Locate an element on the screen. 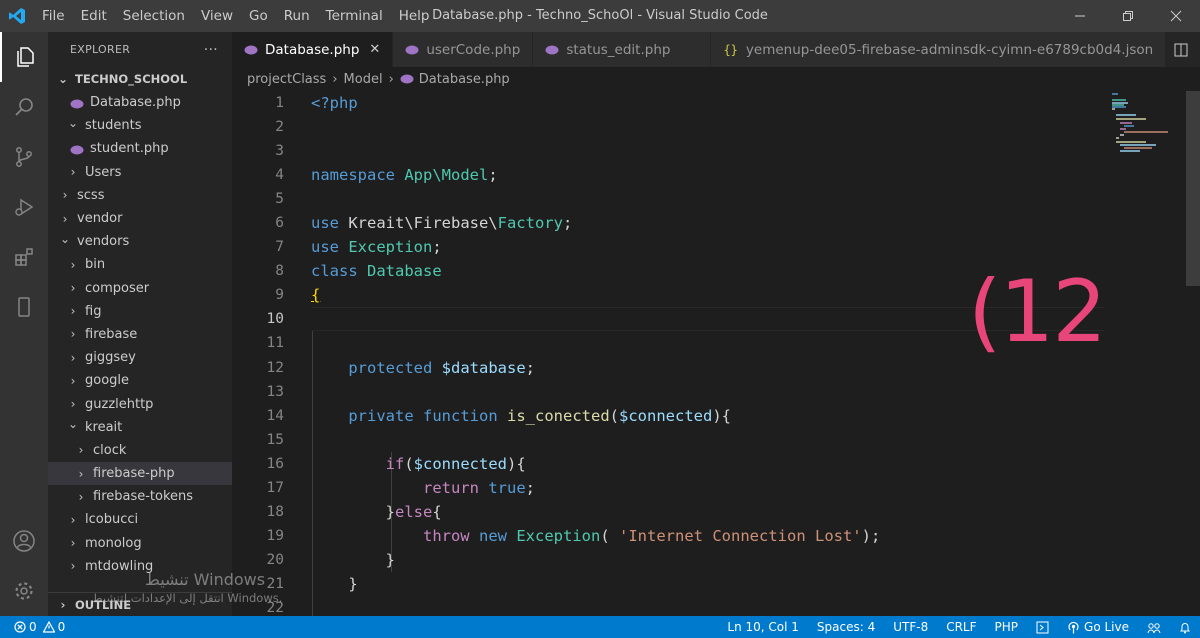 This screenshot has width=1200, height=638. cursor-position: Ln 10, Col 1 is located at coordinates (763, 627).